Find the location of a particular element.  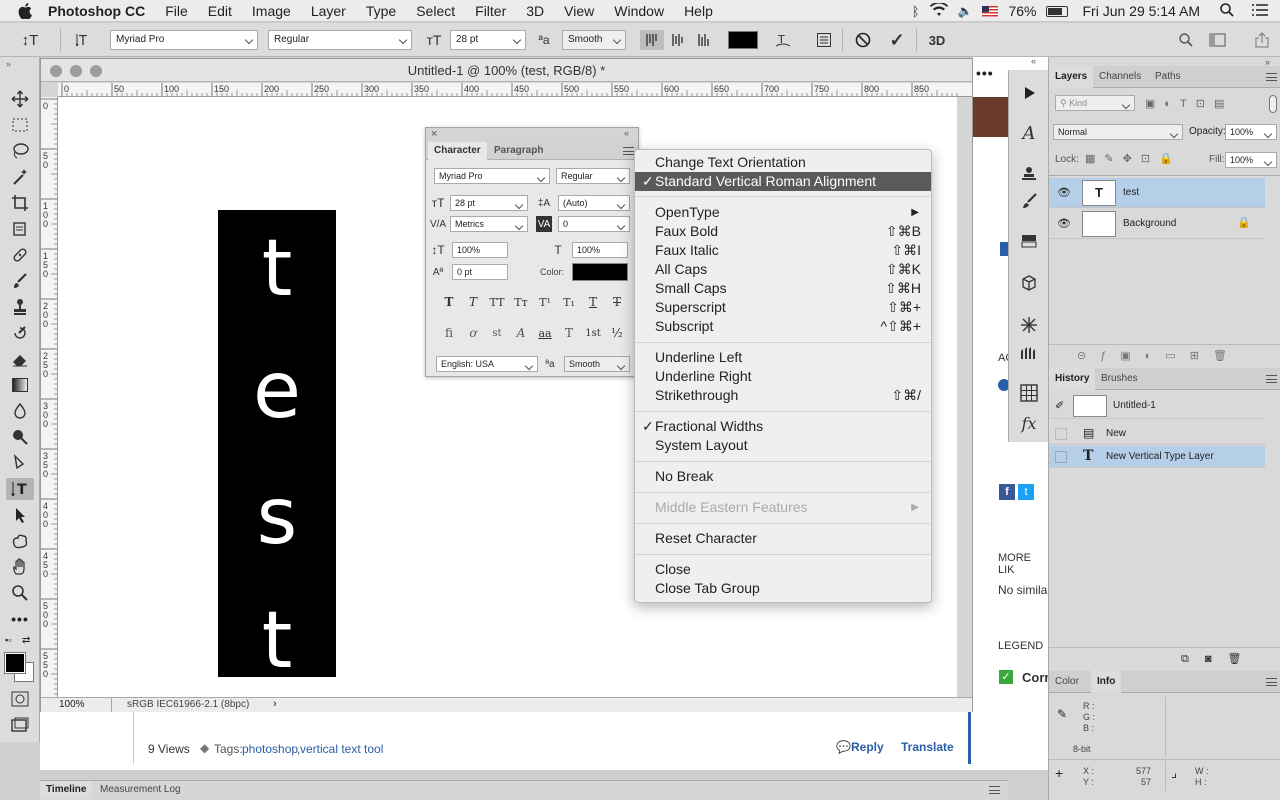

swatches-grid-icon is located at coordinates (1029, 393).